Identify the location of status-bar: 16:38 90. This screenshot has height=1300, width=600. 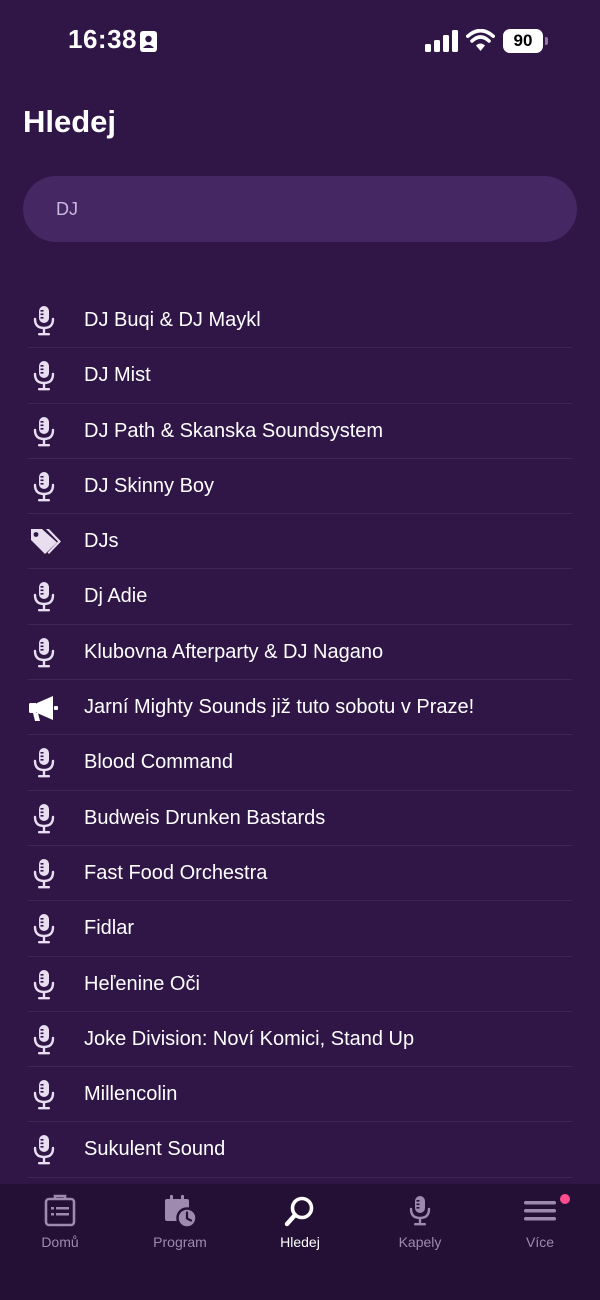
(300, 41).